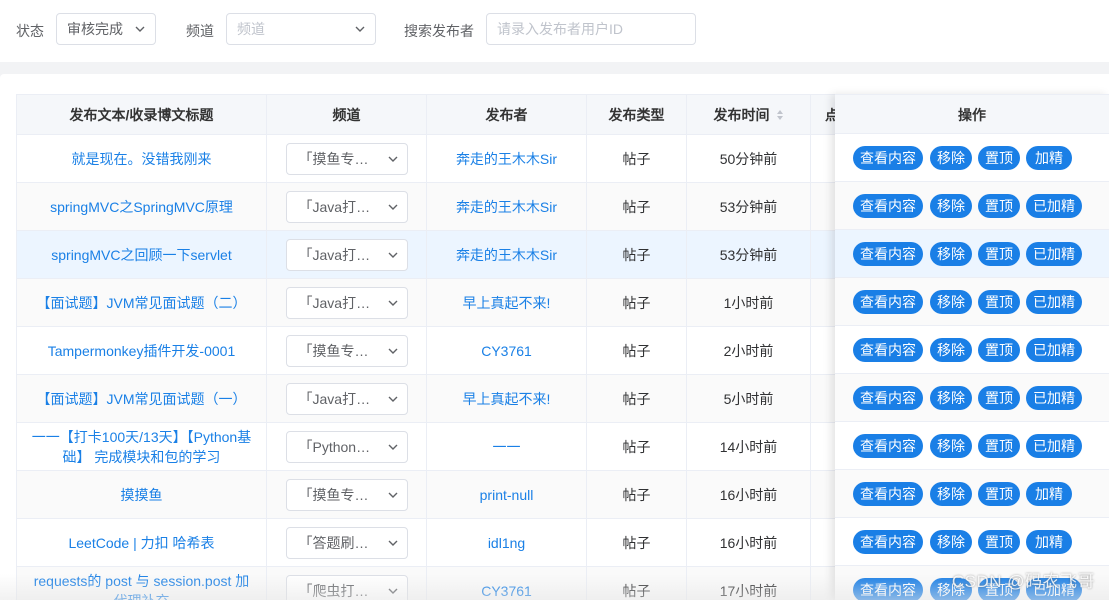  I want to click on publisher-cell: 一一, so click(507, 447).